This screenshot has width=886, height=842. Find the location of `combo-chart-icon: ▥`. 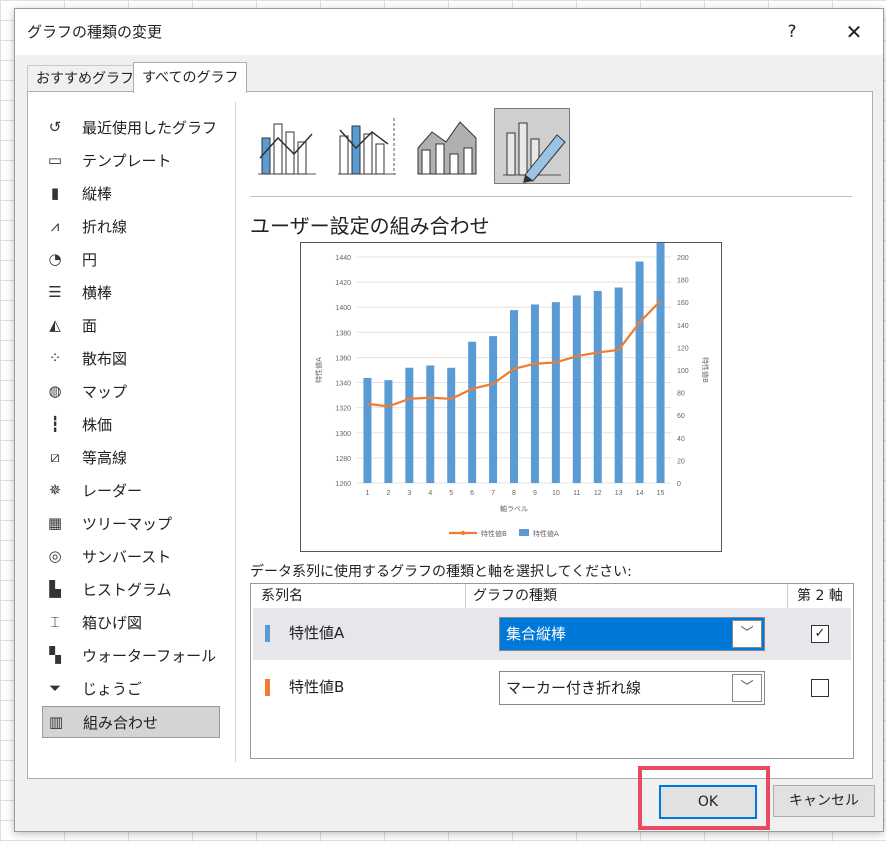

combo-chart-icon: ▥ is located at coordinates (56, 722).